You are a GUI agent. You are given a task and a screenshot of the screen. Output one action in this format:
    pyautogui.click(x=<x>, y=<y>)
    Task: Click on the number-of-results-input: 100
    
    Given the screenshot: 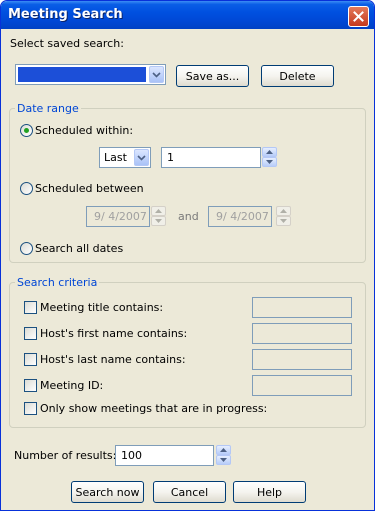 What is the action you would take?
    pyautogui.click(x=164, y=455)
    